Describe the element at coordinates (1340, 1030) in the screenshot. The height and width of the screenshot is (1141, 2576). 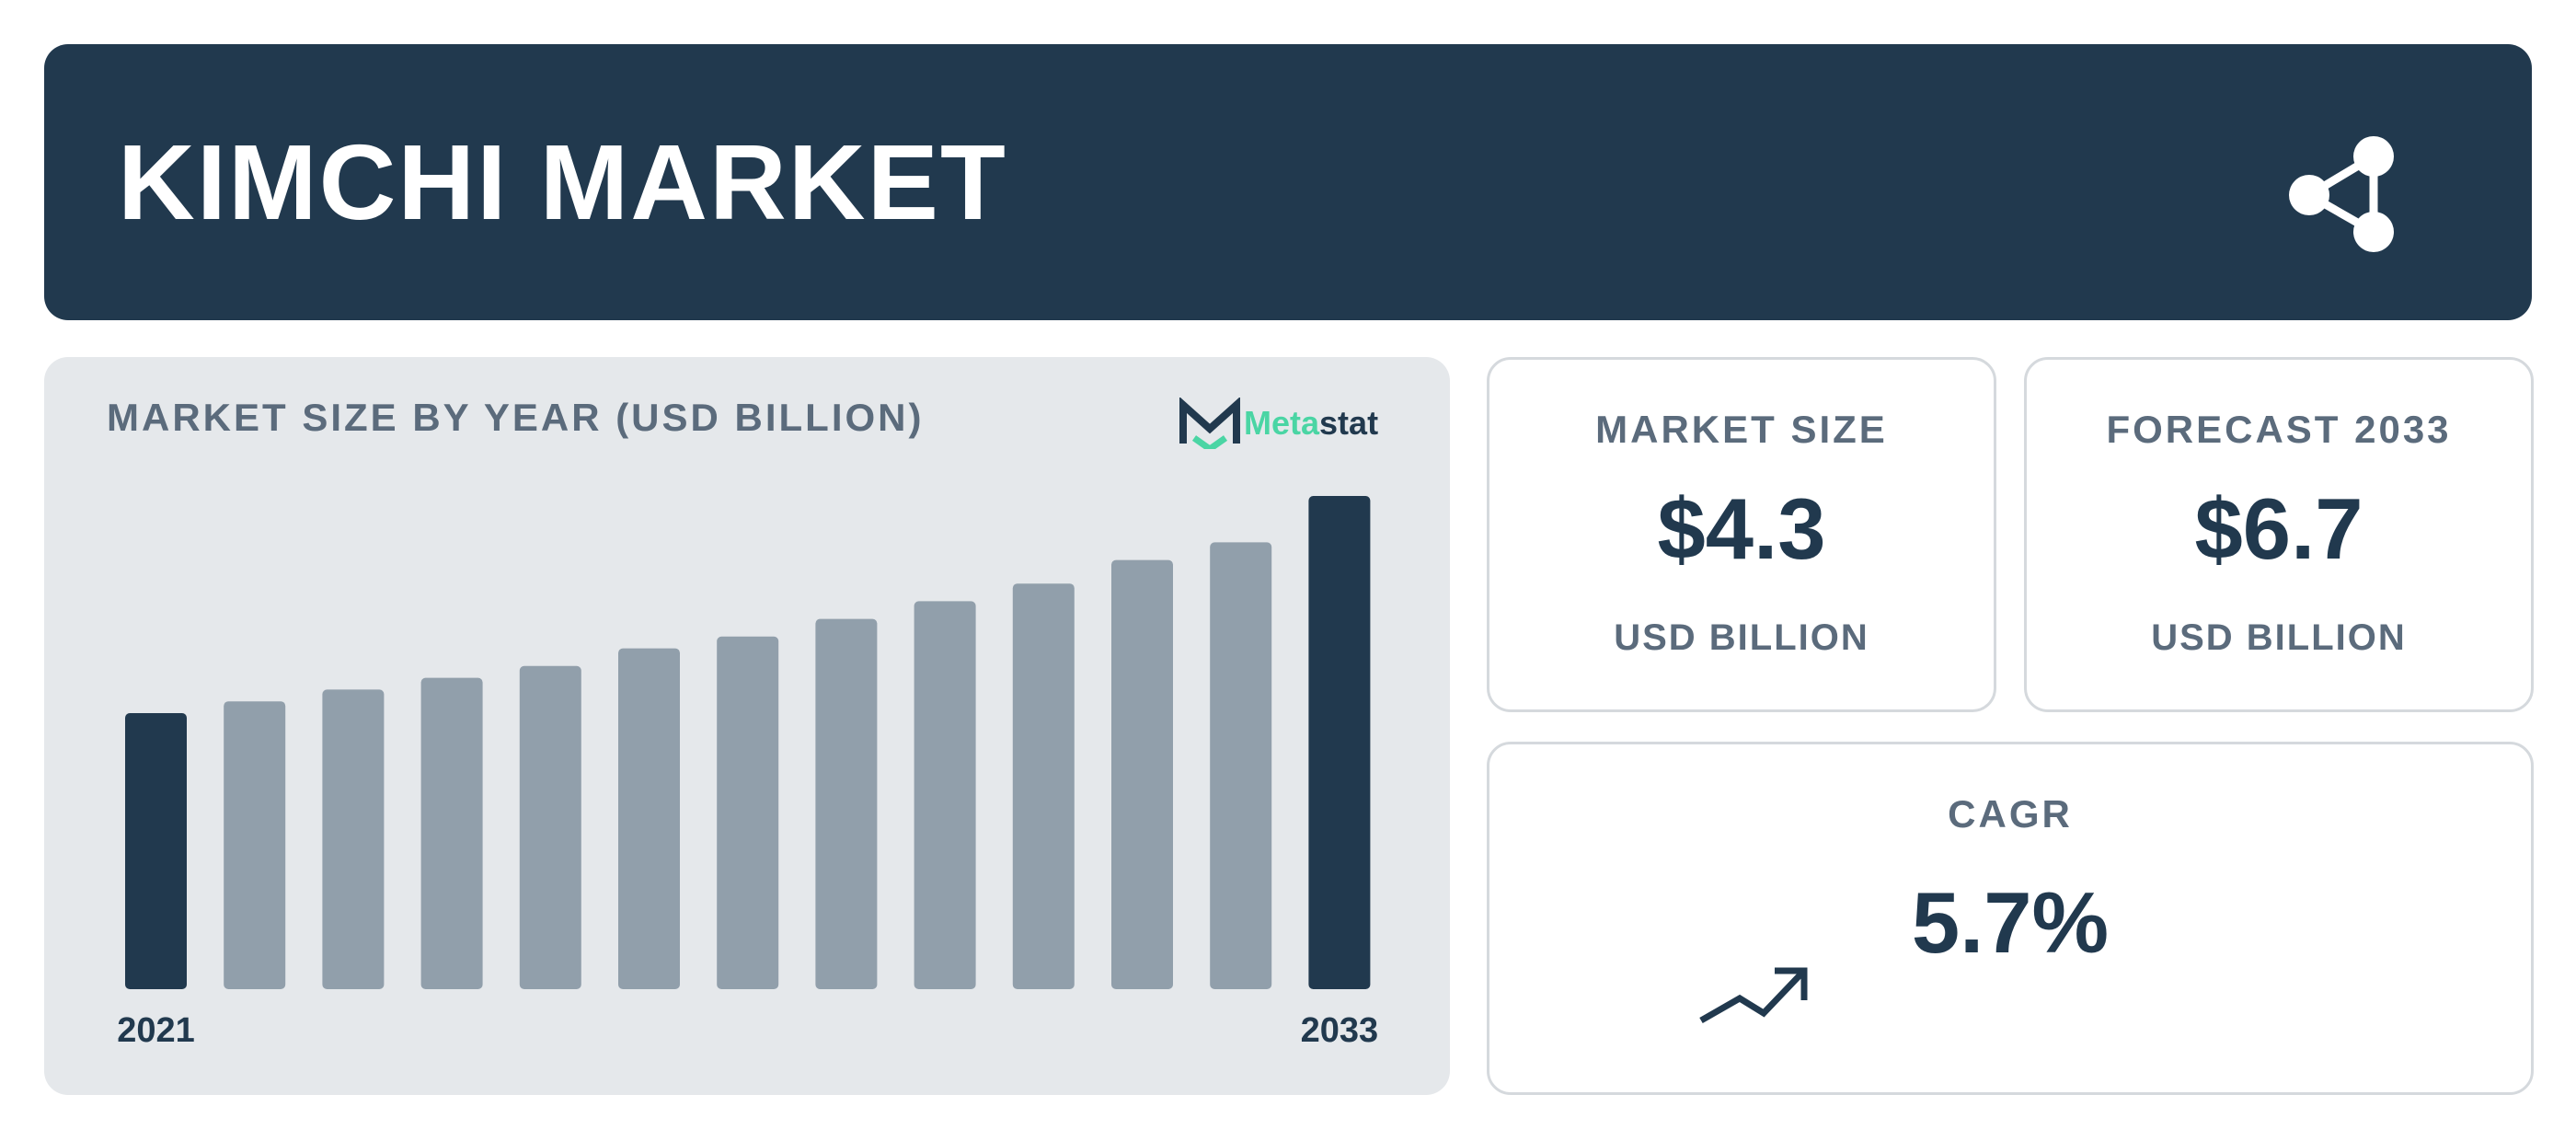
I see `x-tick-label-2033: 2033` at that location.